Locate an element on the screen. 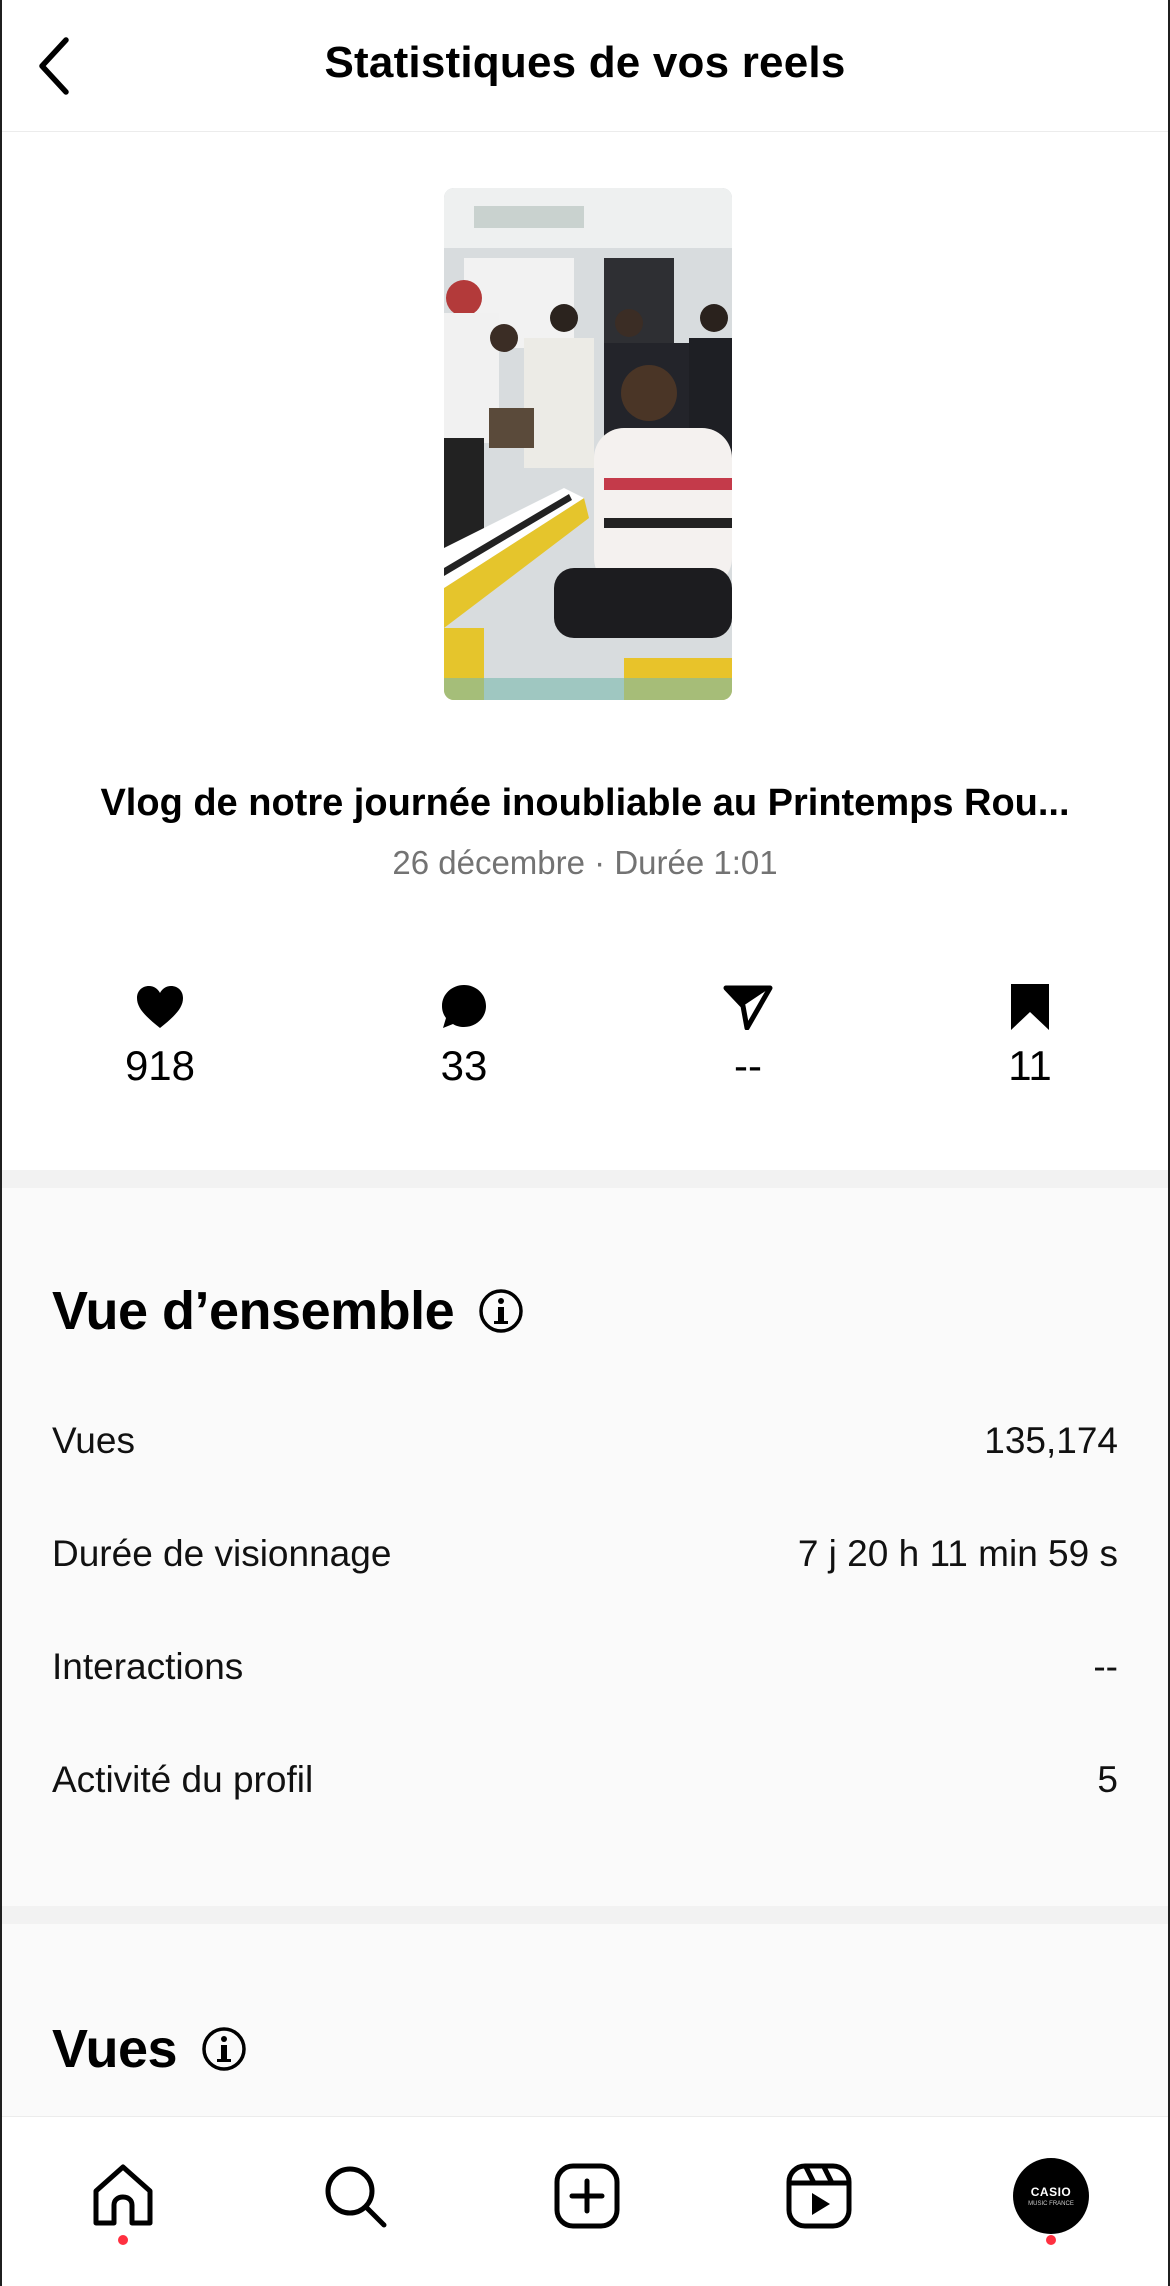 The height and width of the screenshot is (2286, 1170). views-title: Vues is located at coordinates (149, 2049).